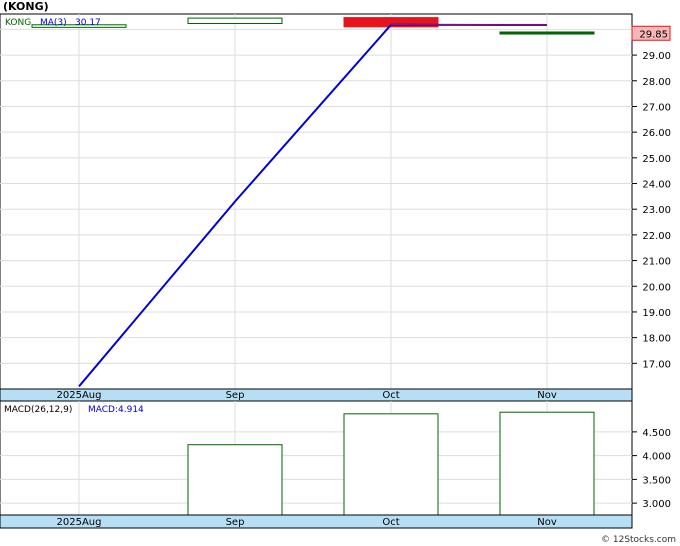 The image size is (680, 546). I want to click on macd-tick-label: 4.500, so click(656, 433).